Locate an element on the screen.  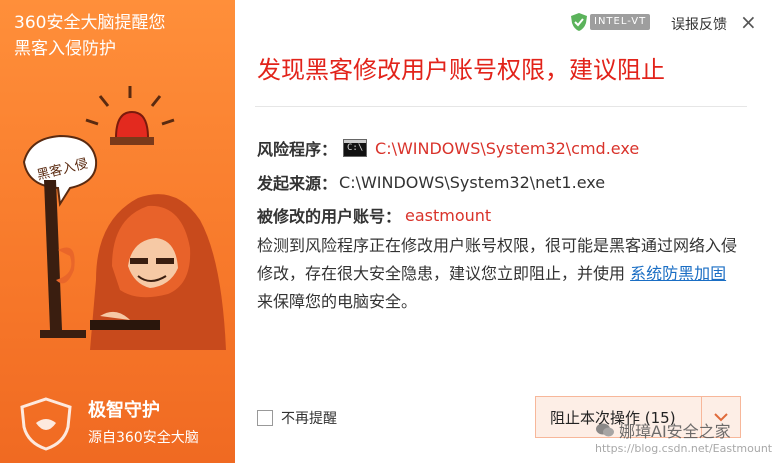
intel-shield-icon is located at coordinates (579, 22).